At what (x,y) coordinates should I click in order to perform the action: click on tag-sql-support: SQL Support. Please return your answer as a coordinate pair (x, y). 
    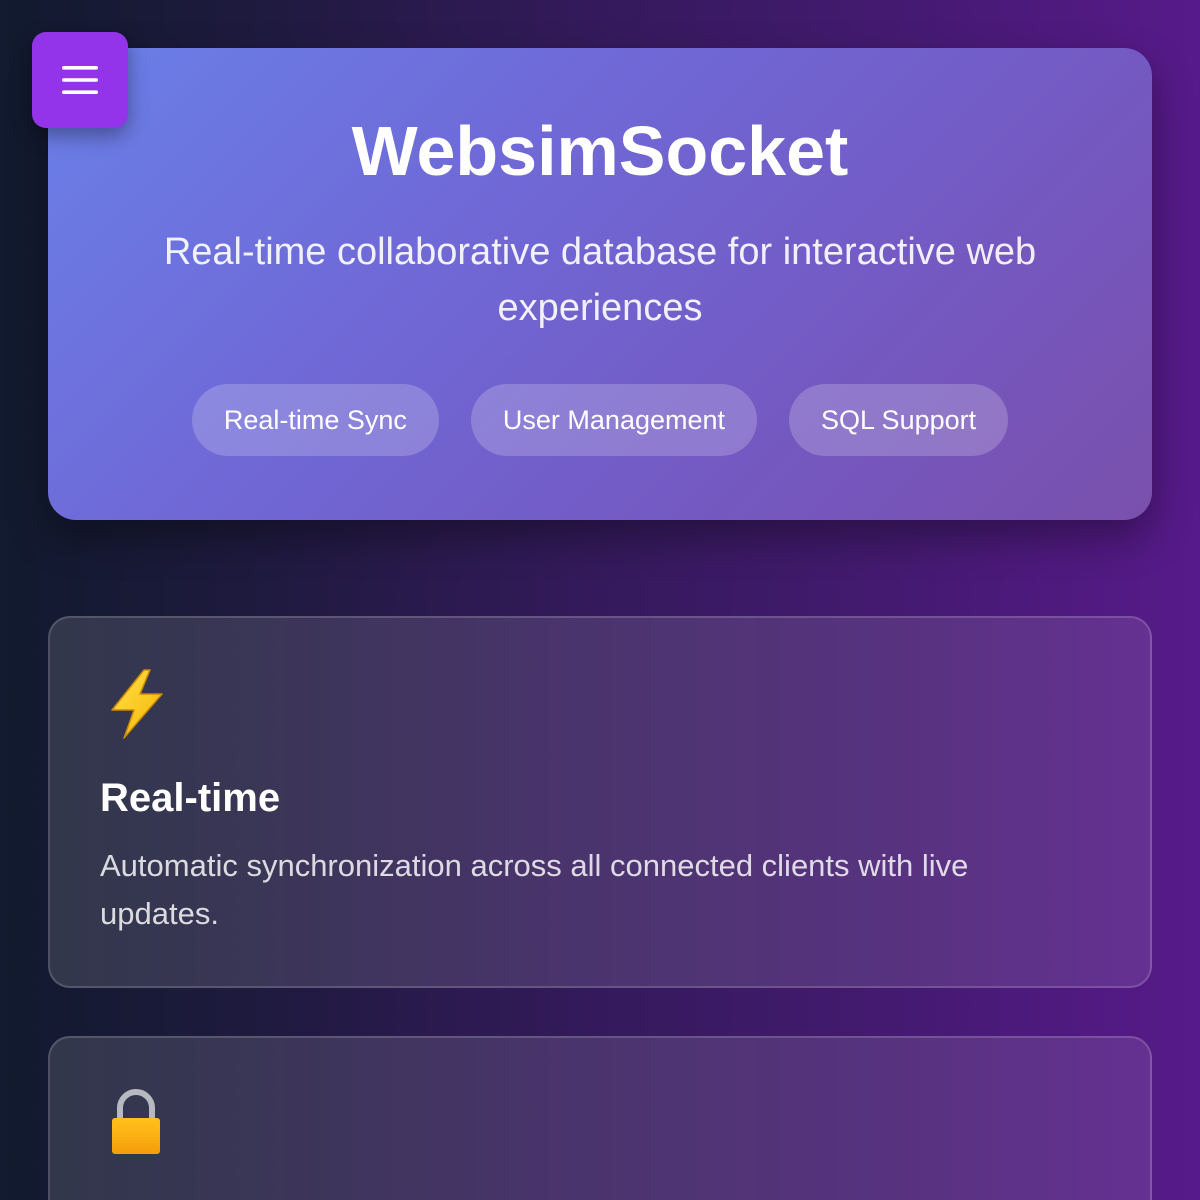
    Looking at the image, I should click on (899, 420).